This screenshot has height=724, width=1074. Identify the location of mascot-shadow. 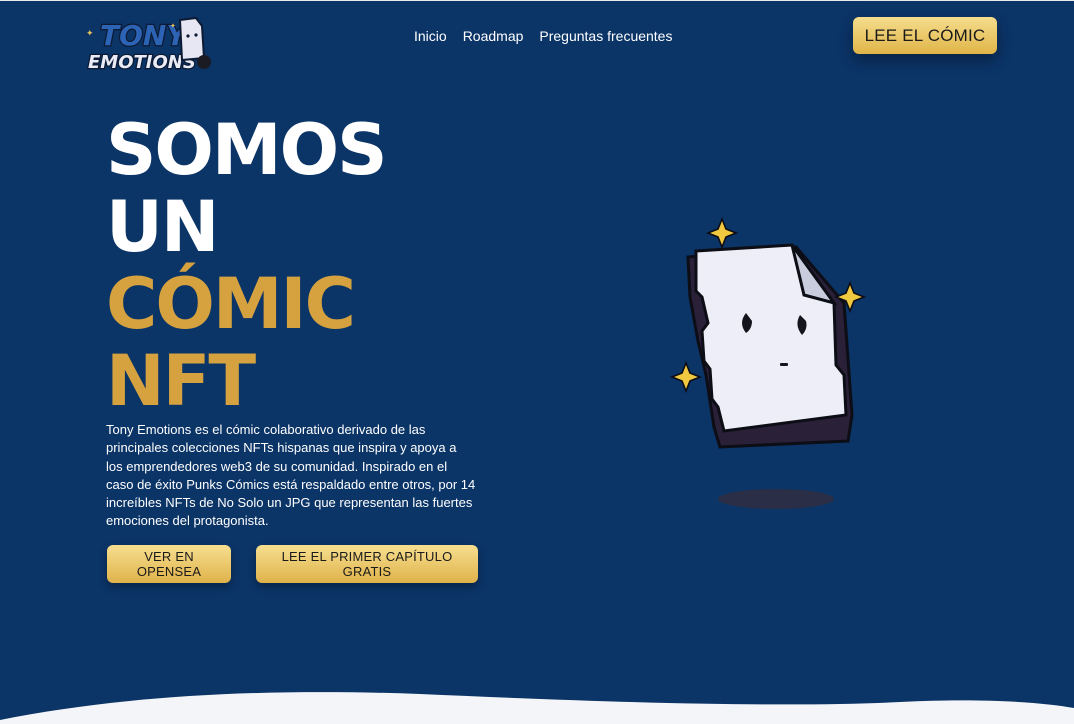
(776, 499).